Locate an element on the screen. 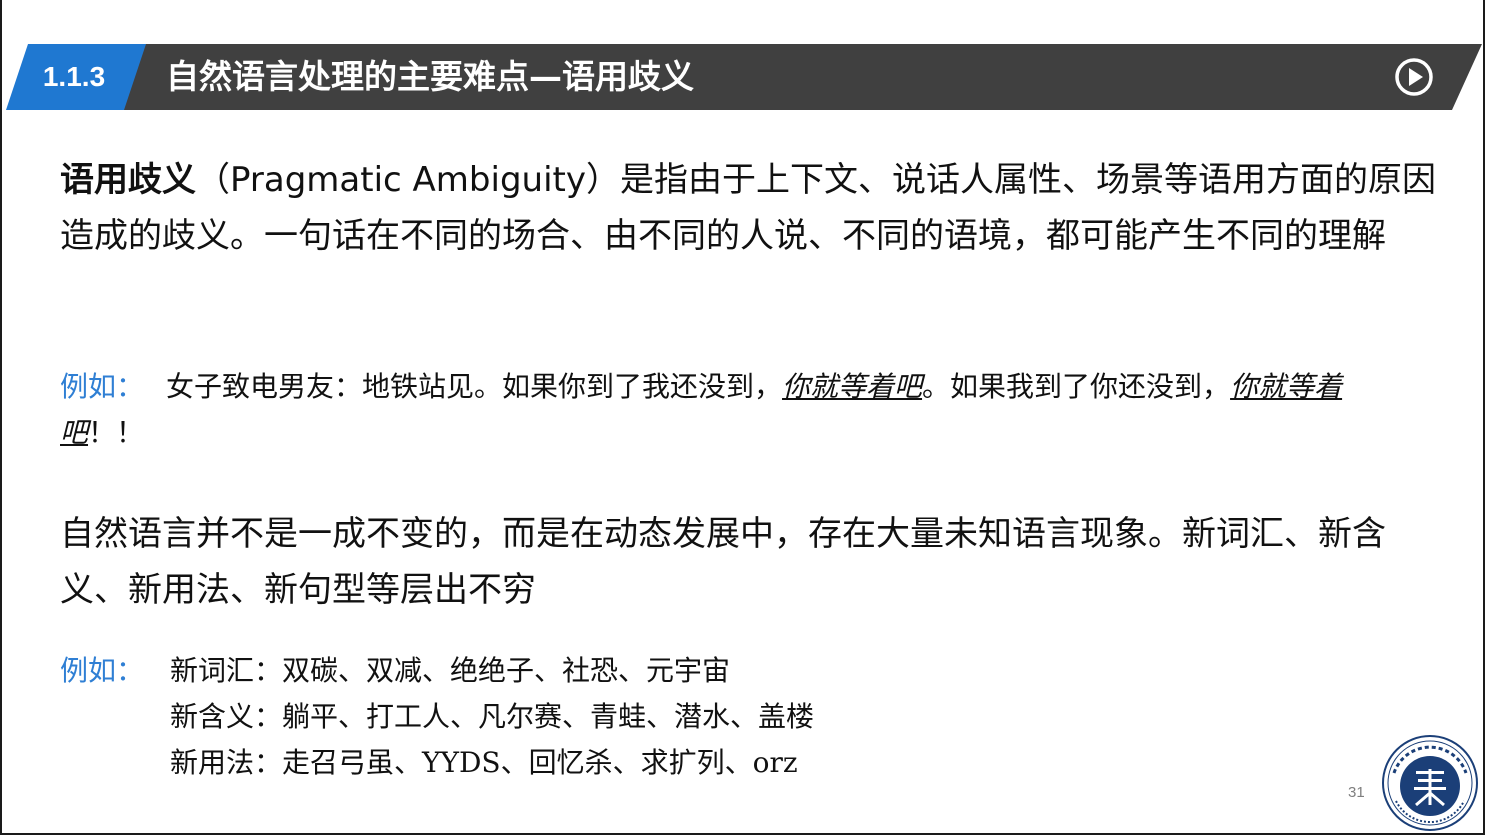  new-meanings-line: 新含义：躺平、打工人、凡尔赛、青蛙、潜水、盖楼 is located at coordinates (492, 716).